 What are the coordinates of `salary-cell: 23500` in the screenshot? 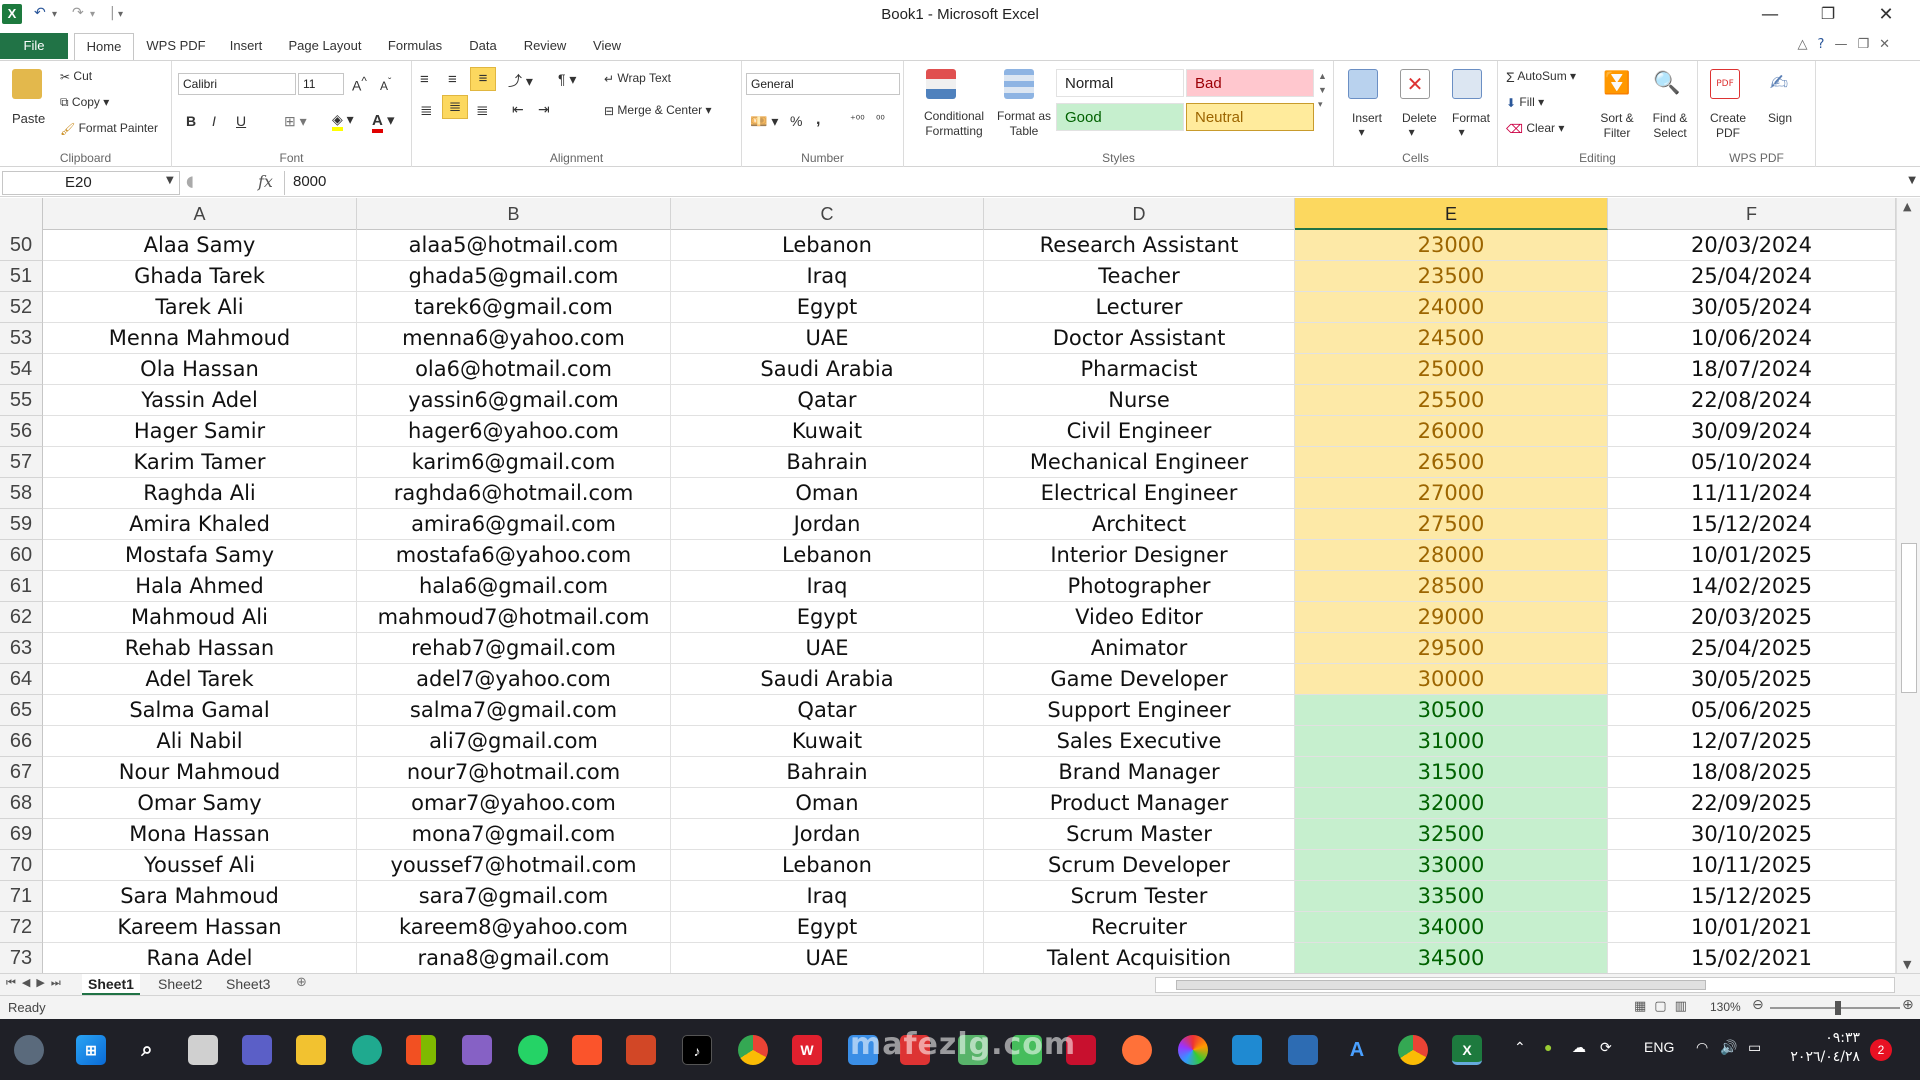 It's located at (1451, 276).